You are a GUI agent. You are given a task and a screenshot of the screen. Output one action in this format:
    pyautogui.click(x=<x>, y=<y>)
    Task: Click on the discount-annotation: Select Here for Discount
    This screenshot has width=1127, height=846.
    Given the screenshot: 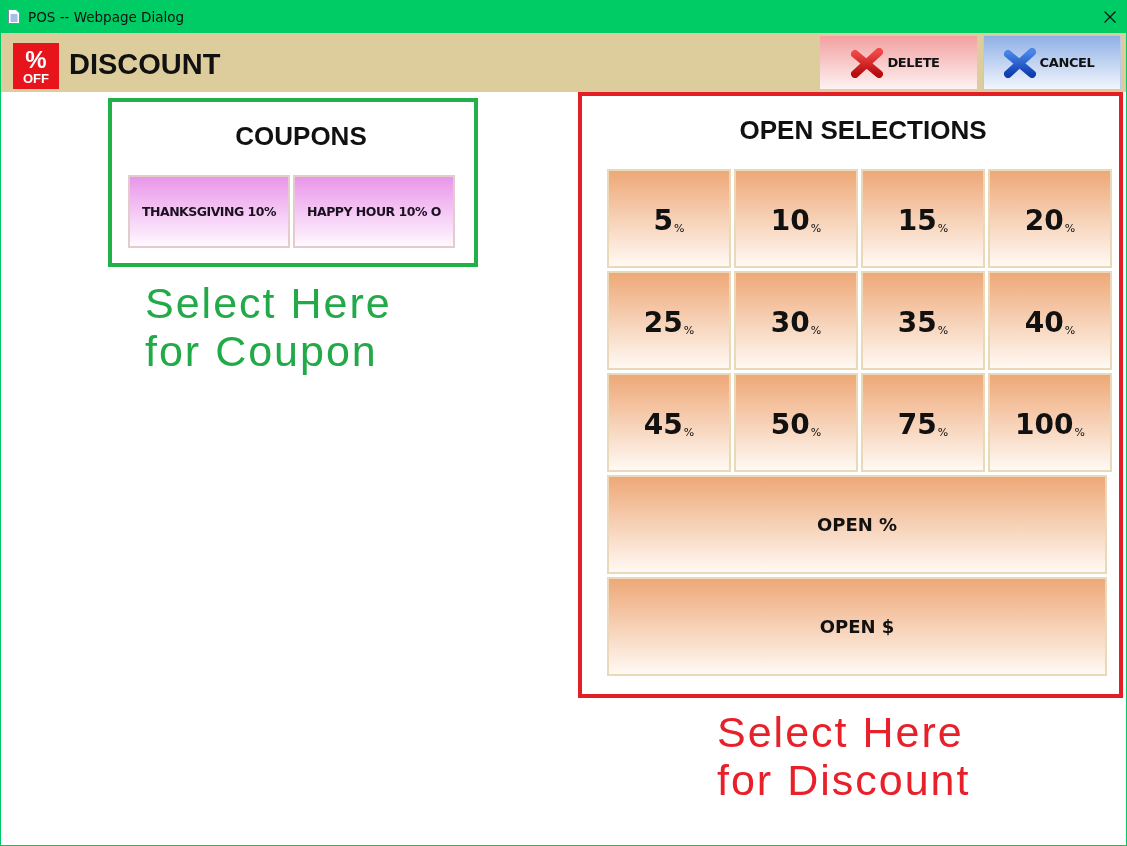 What is the action you would take?
    pyautogui.click(x=844, y=756)
    